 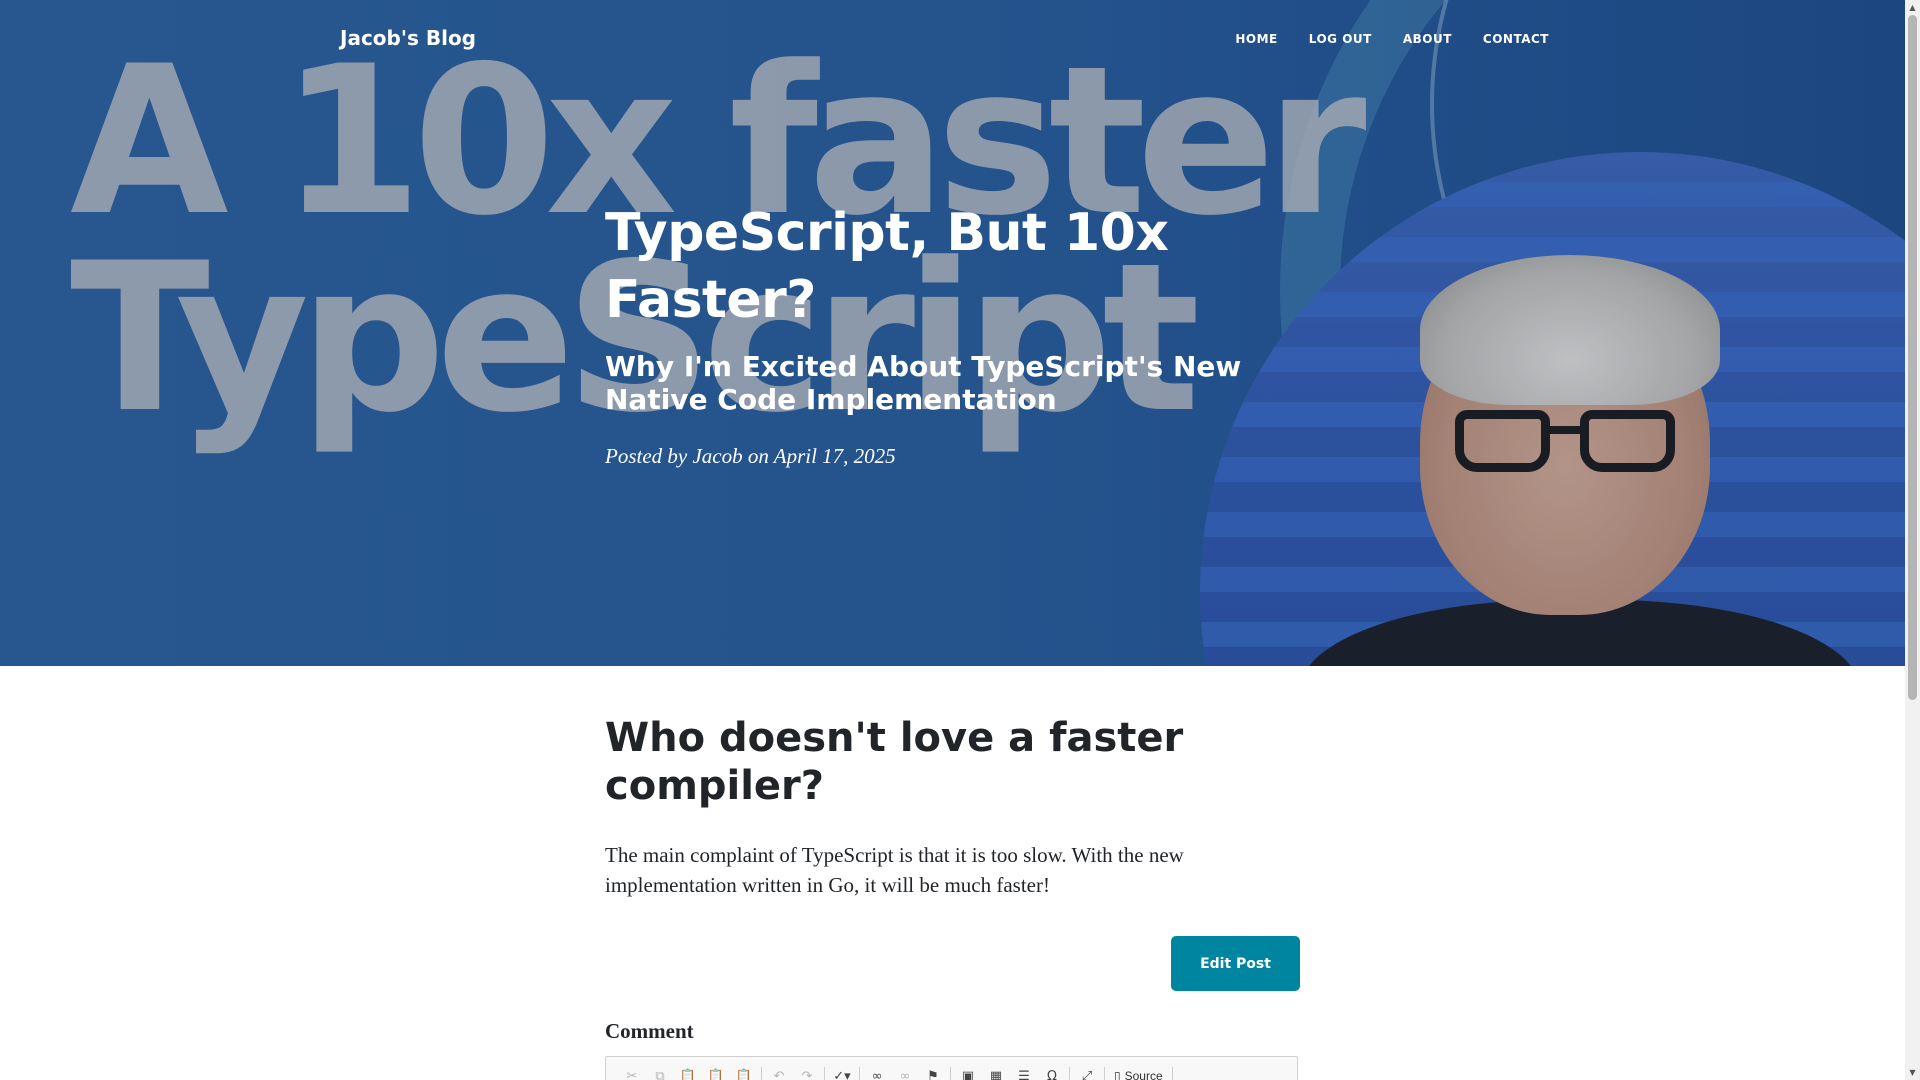 I want to click on maximize-icon: ⤢, so click(x=1087, y=1072).